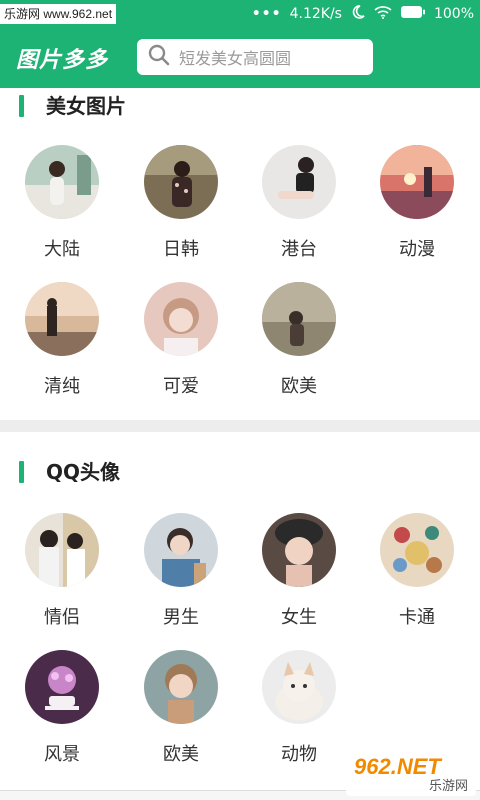 This screenshot has width=480, height=800. I want to click on category-item: 动物, so click(299, 708).